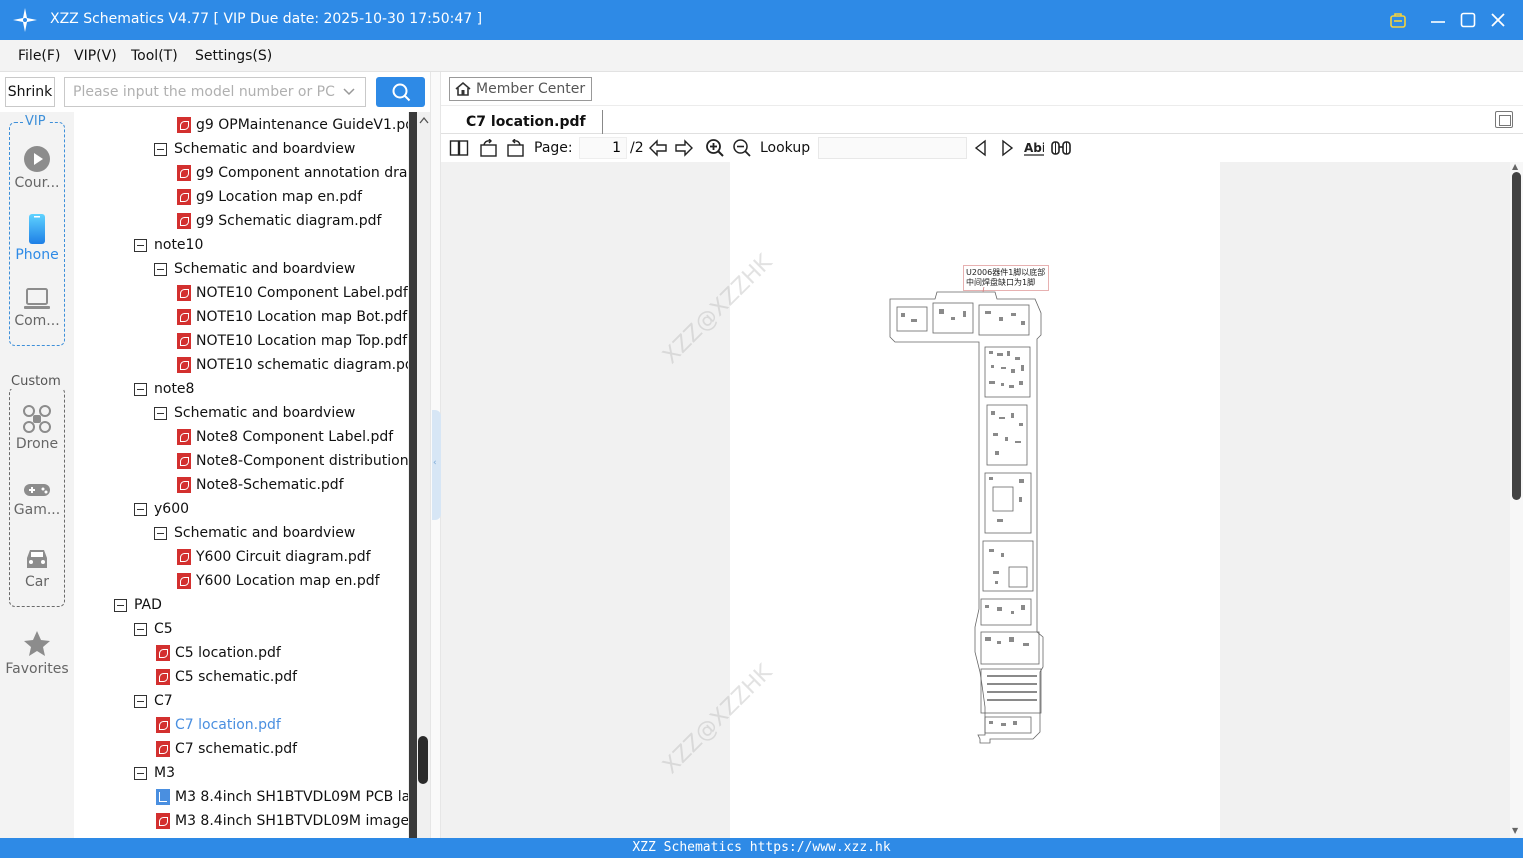 Image resolution: width=1523 pixels, height=858 pixels. Describe the element at coordinates (715, 148) in the screenshot. I see `zoom-in-icon` at that location.